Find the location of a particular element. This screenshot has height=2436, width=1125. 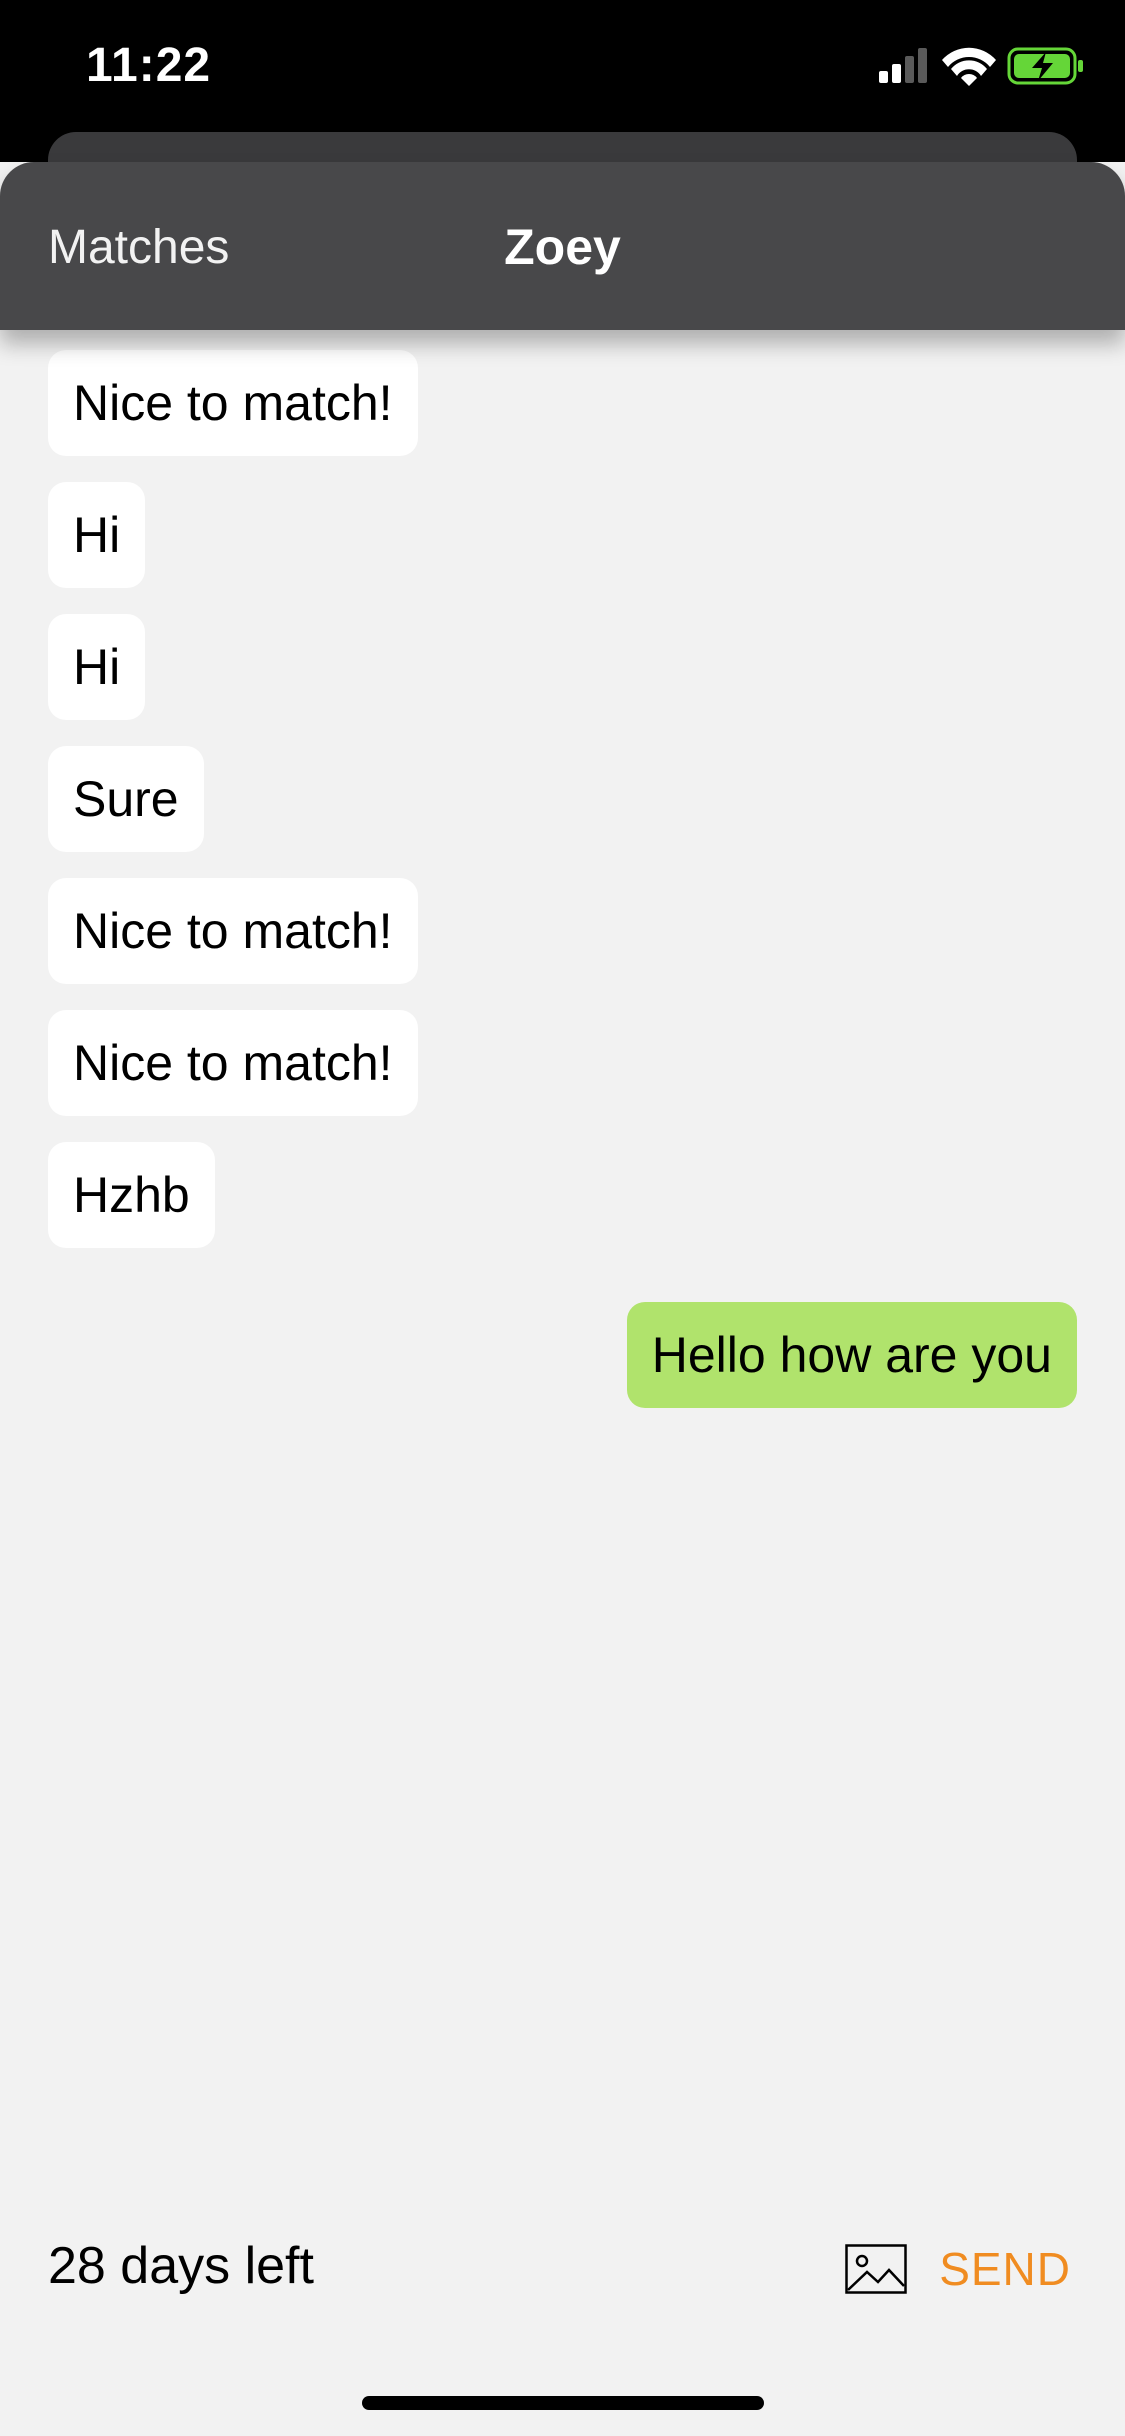

back-to-matches-button: Matches is located at coordinates (138, 247).